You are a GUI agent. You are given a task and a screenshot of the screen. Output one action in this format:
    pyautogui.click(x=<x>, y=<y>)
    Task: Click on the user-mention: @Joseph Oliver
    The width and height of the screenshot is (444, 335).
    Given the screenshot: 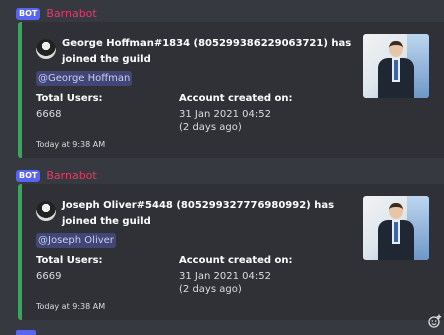 What is the action you would take?
    pyautogui.click(x=76, y=240)
    